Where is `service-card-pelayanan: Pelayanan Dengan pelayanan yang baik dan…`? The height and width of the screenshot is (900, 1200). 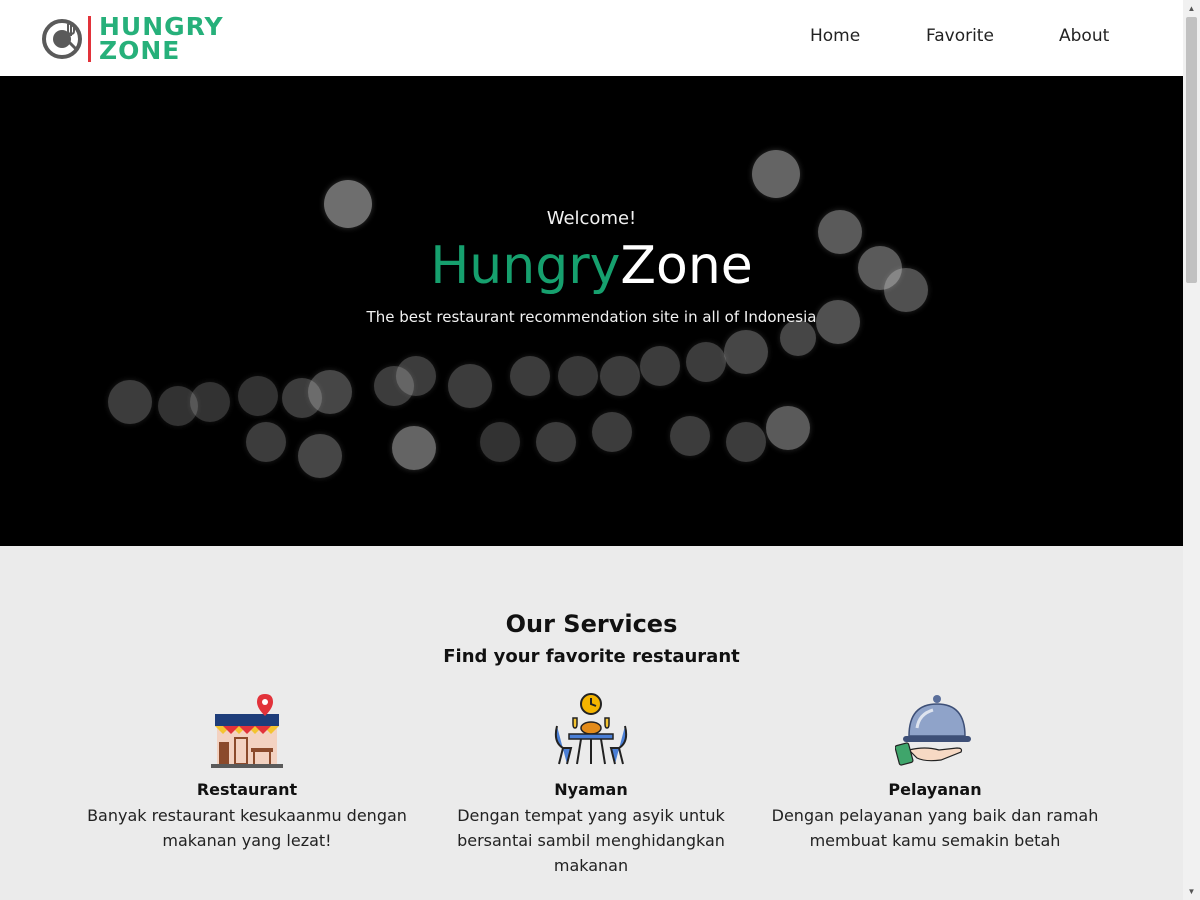
service-card-pelayanan: Pelayanan Dengan pelayanan yang baik dan… is located at coordinates (935, 772).